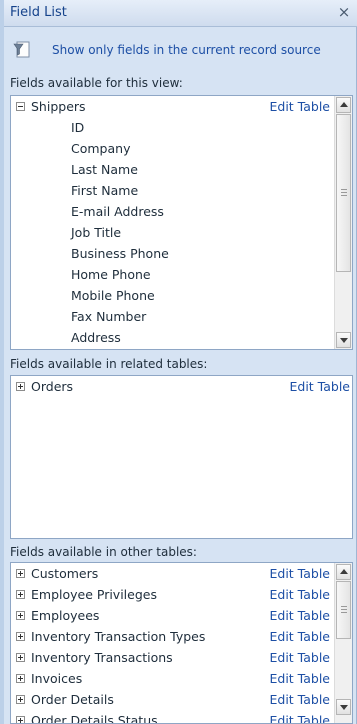 Image resolution: width=357 pixels, height=724 pixels. Describe the element at coordinates (38, 12) in the screenshot. I see `pane-title: Field List` at that location.